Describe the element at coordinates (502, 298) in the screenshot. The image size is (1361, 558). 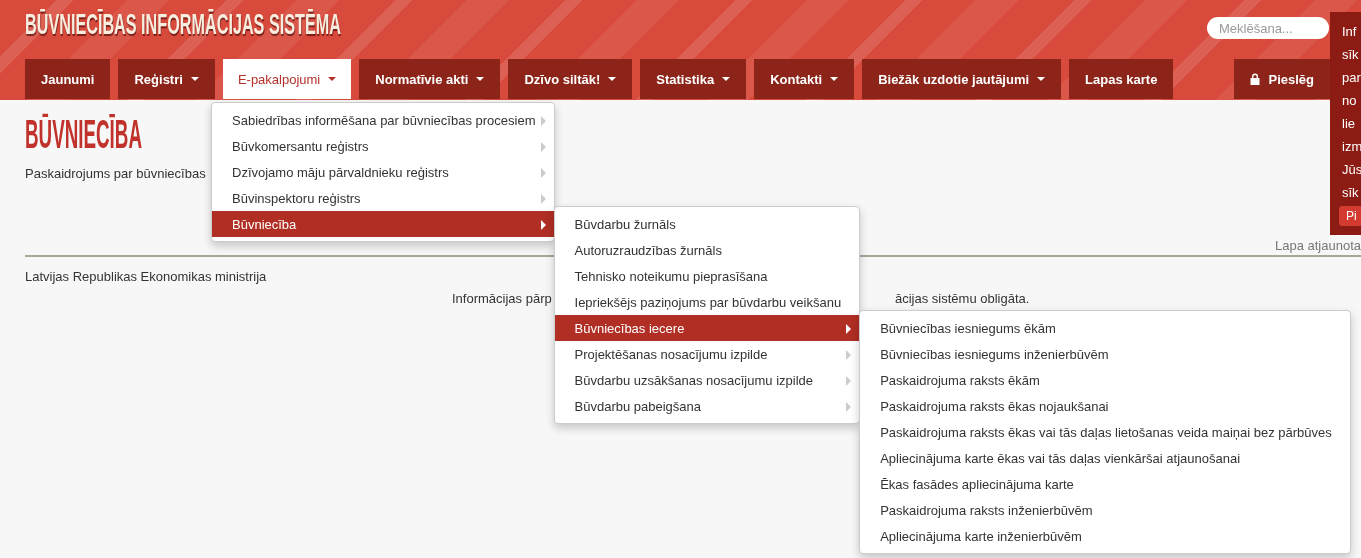
I see `info-text: Informācijas pārp` at that location.